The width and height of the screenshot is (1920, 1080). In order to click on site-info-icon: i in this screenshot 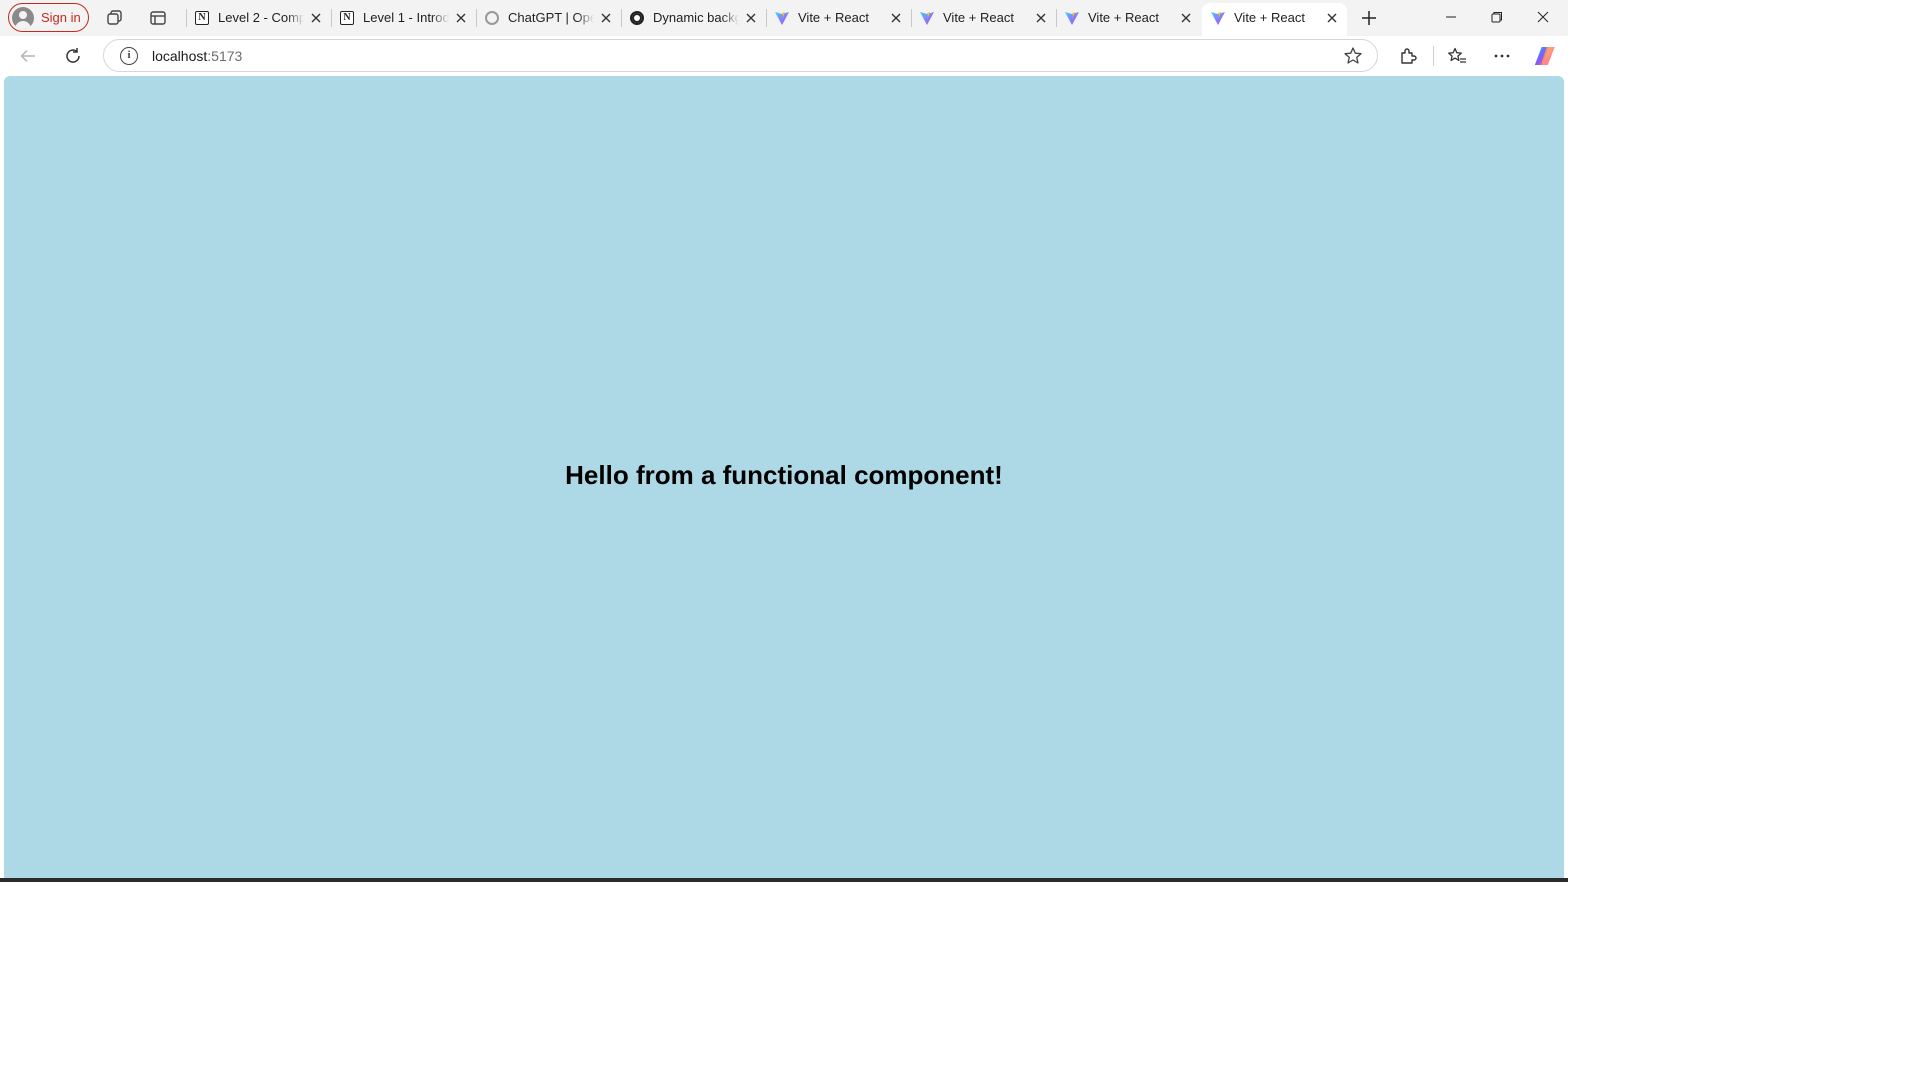, I will do `click(129, 56)`.